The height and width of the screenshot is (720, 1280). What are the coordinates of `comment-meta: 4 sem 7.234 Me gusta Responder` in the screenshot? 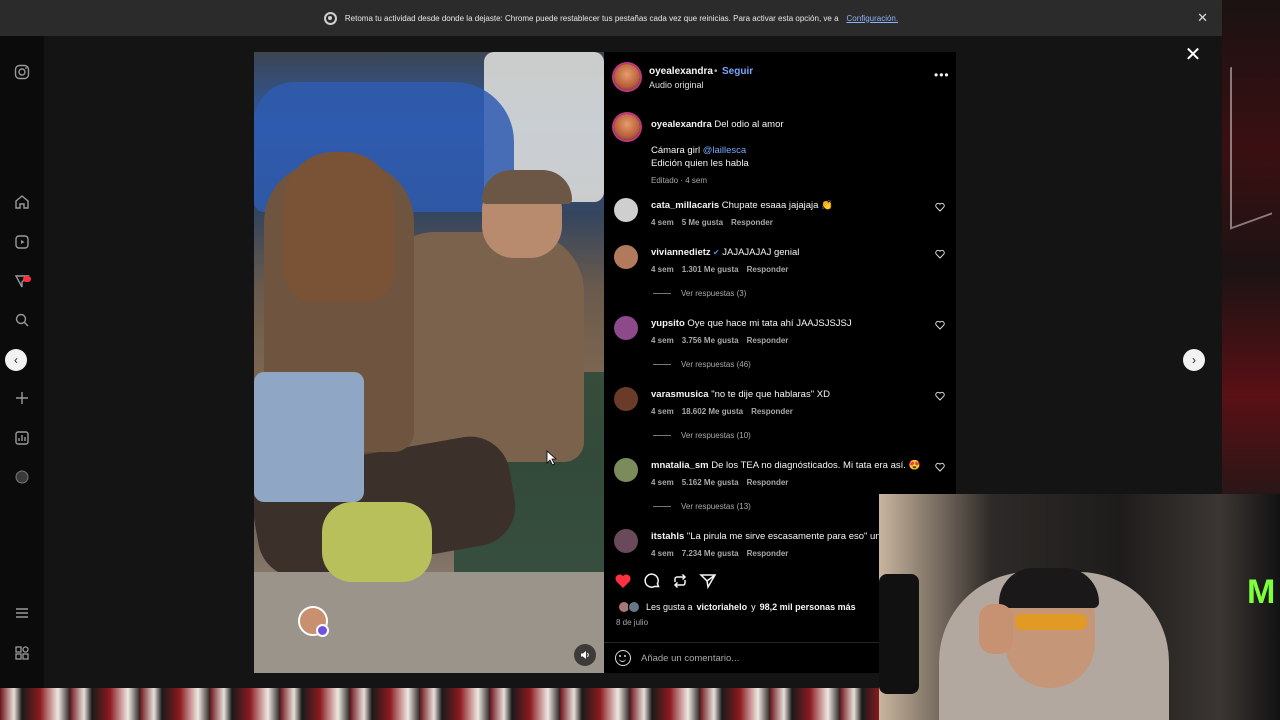 It's located at (719, 553).